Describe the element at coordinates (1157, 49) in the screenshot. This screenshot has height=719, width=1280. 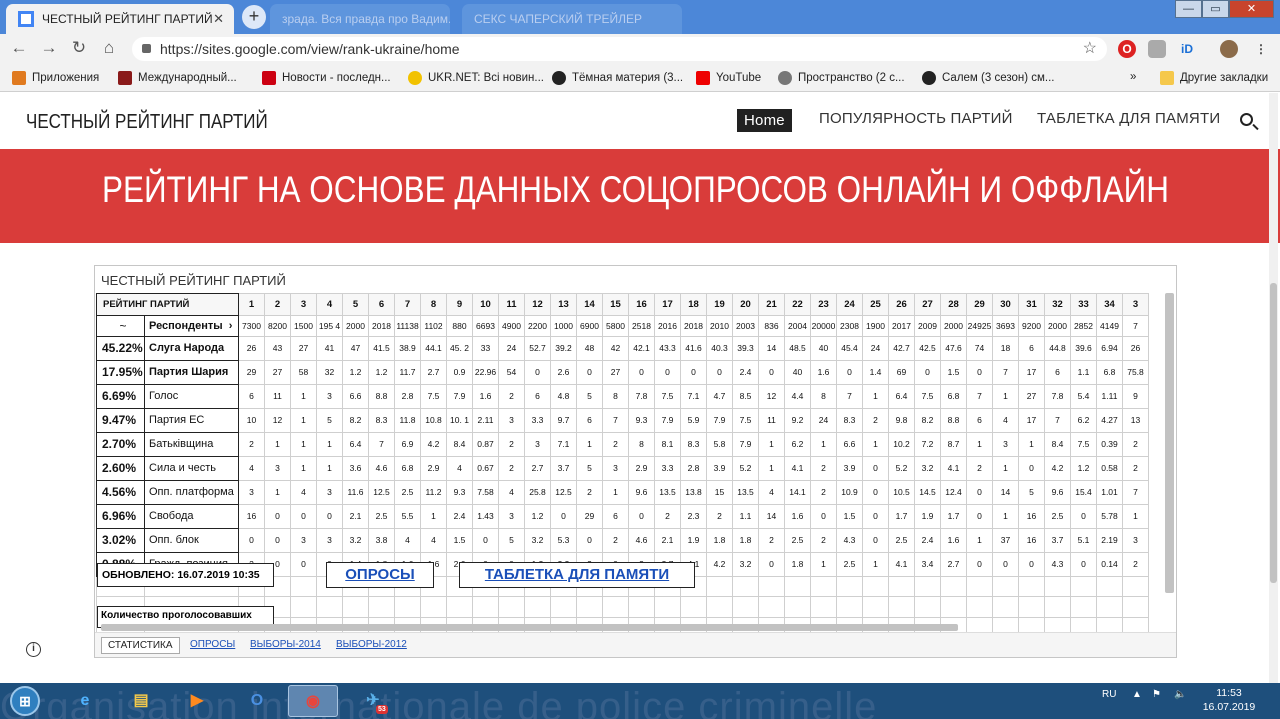
I see `extension-icon` at that location.